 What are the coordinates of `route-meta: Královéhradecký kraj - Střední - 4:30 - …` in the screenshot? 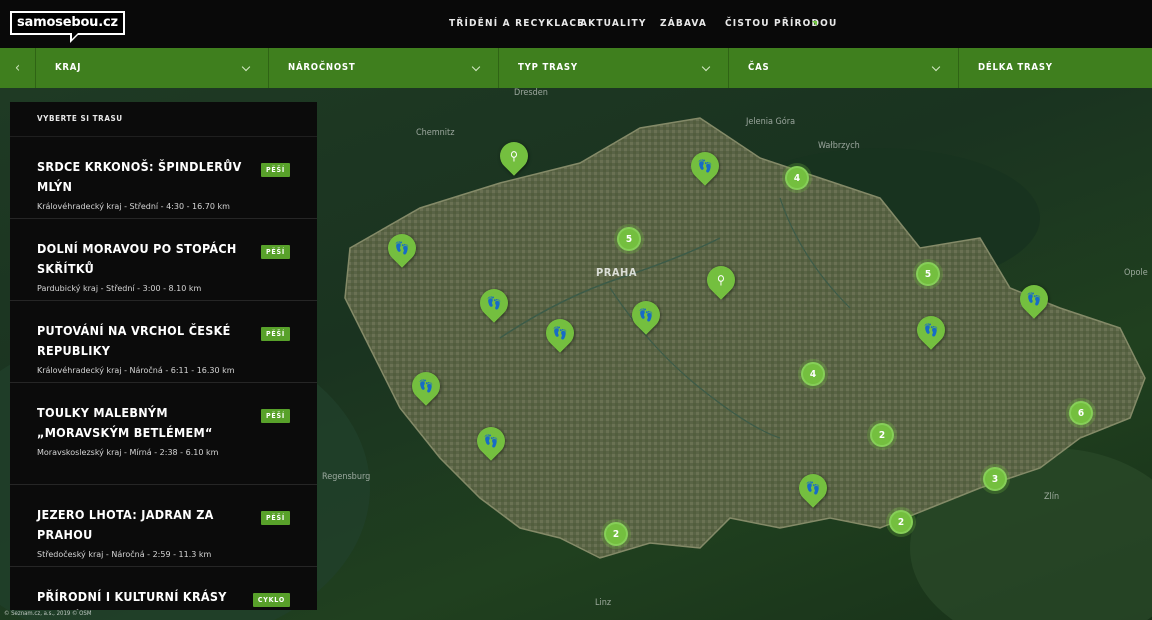 It's located at (133, 206).